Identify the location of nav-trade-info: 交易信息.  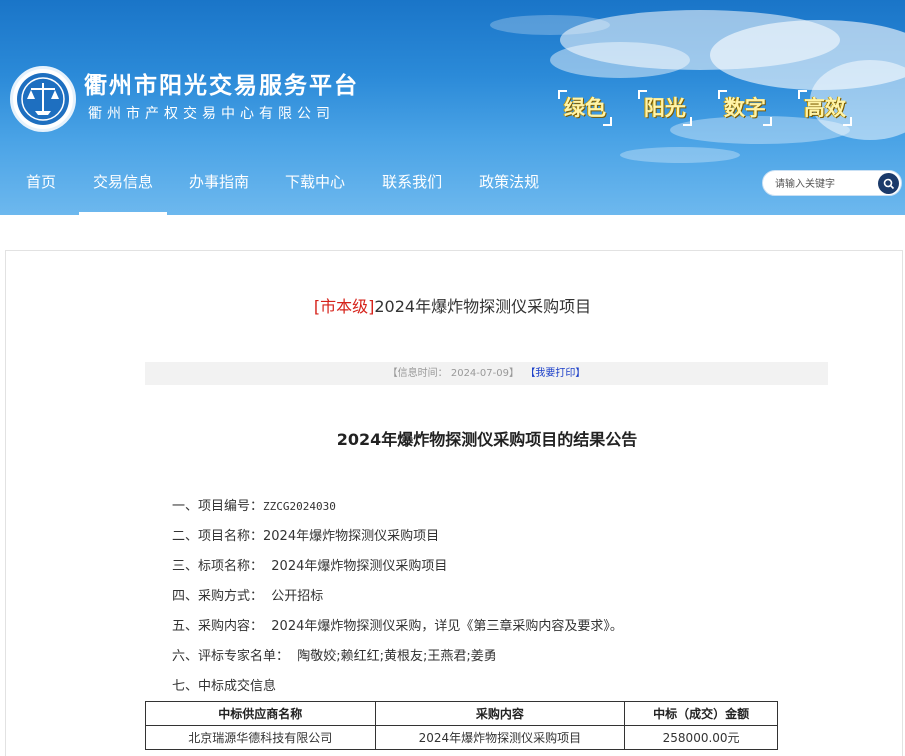
(123, 187).